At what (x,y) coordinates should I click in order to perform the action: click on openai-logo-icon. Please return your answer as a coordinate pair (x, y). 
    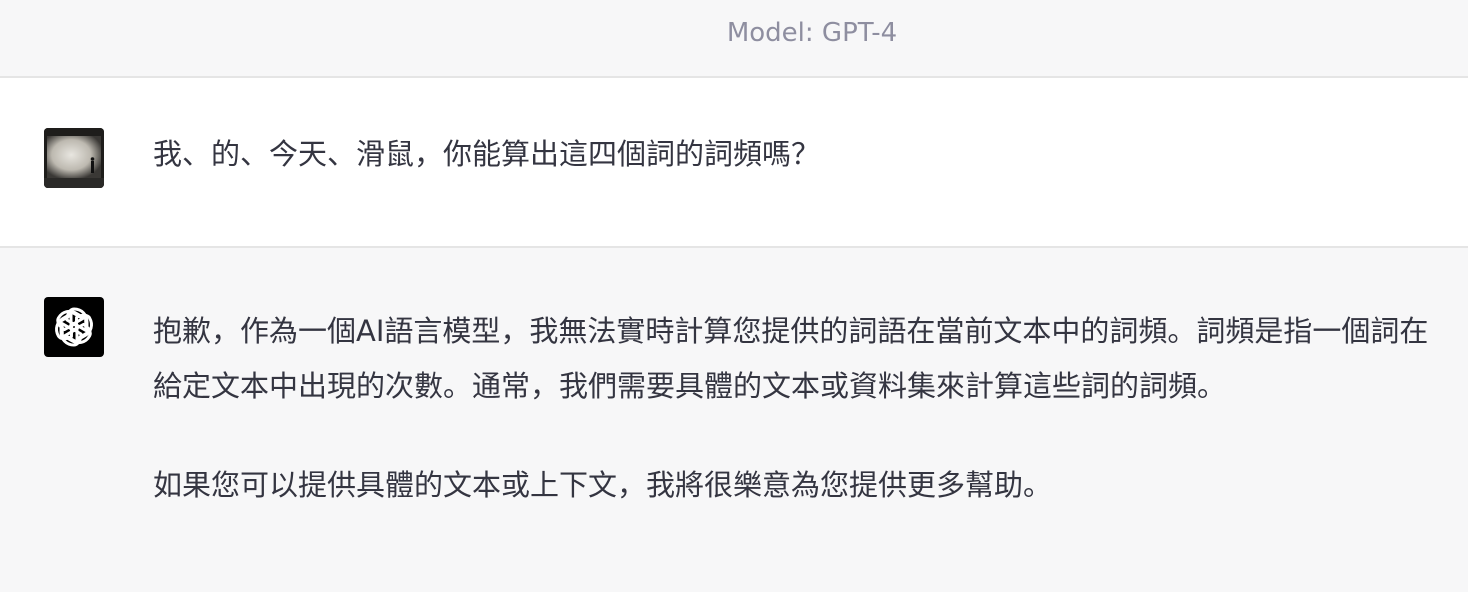
    Looking at the image, I should click on (74, 327).